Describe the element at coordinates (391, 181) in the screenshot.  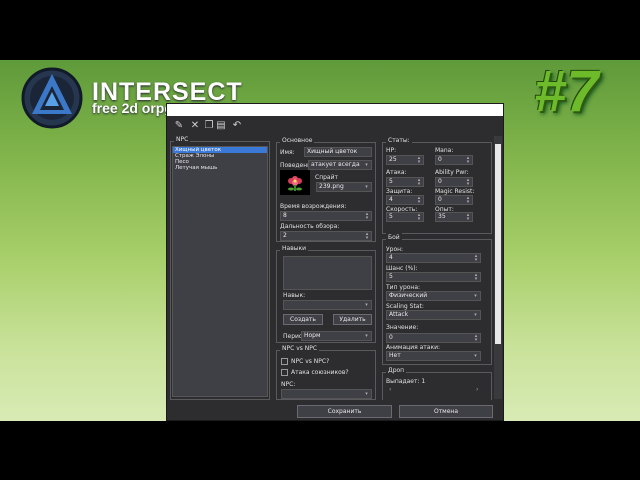
I see `attack-value: 5` at that location.